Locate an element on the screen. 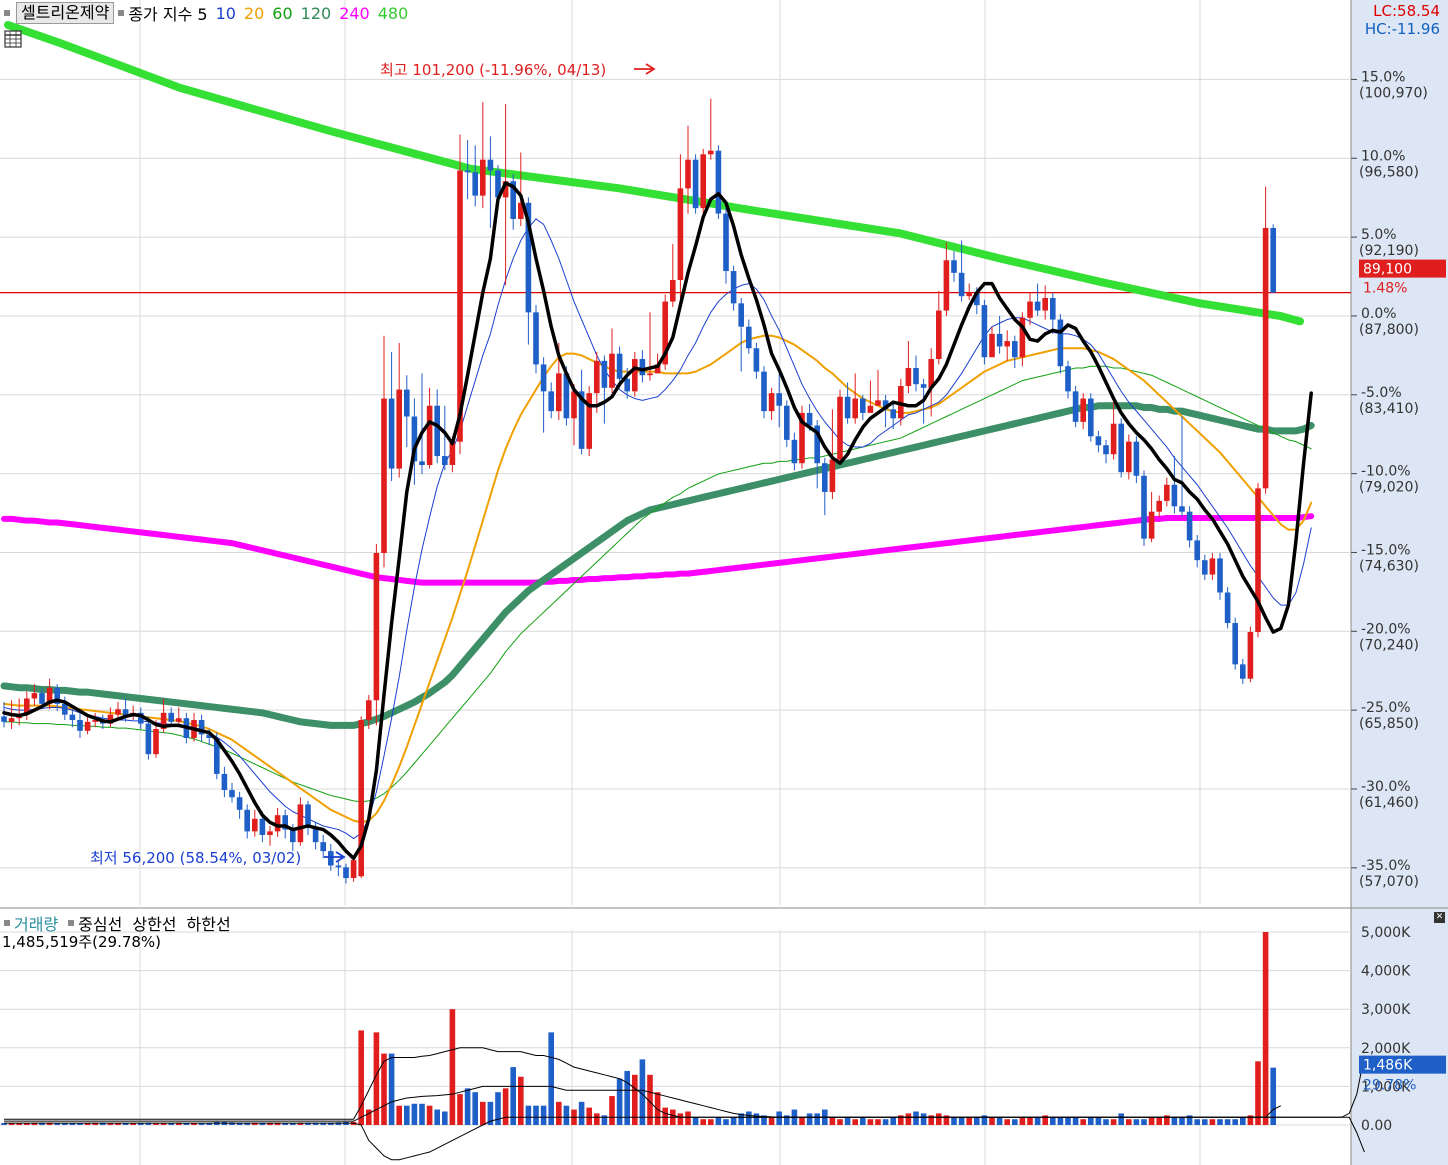 The width and height of the screenshot is (1448, 1165). table-grid-icon is located at coordinates (13, 39).